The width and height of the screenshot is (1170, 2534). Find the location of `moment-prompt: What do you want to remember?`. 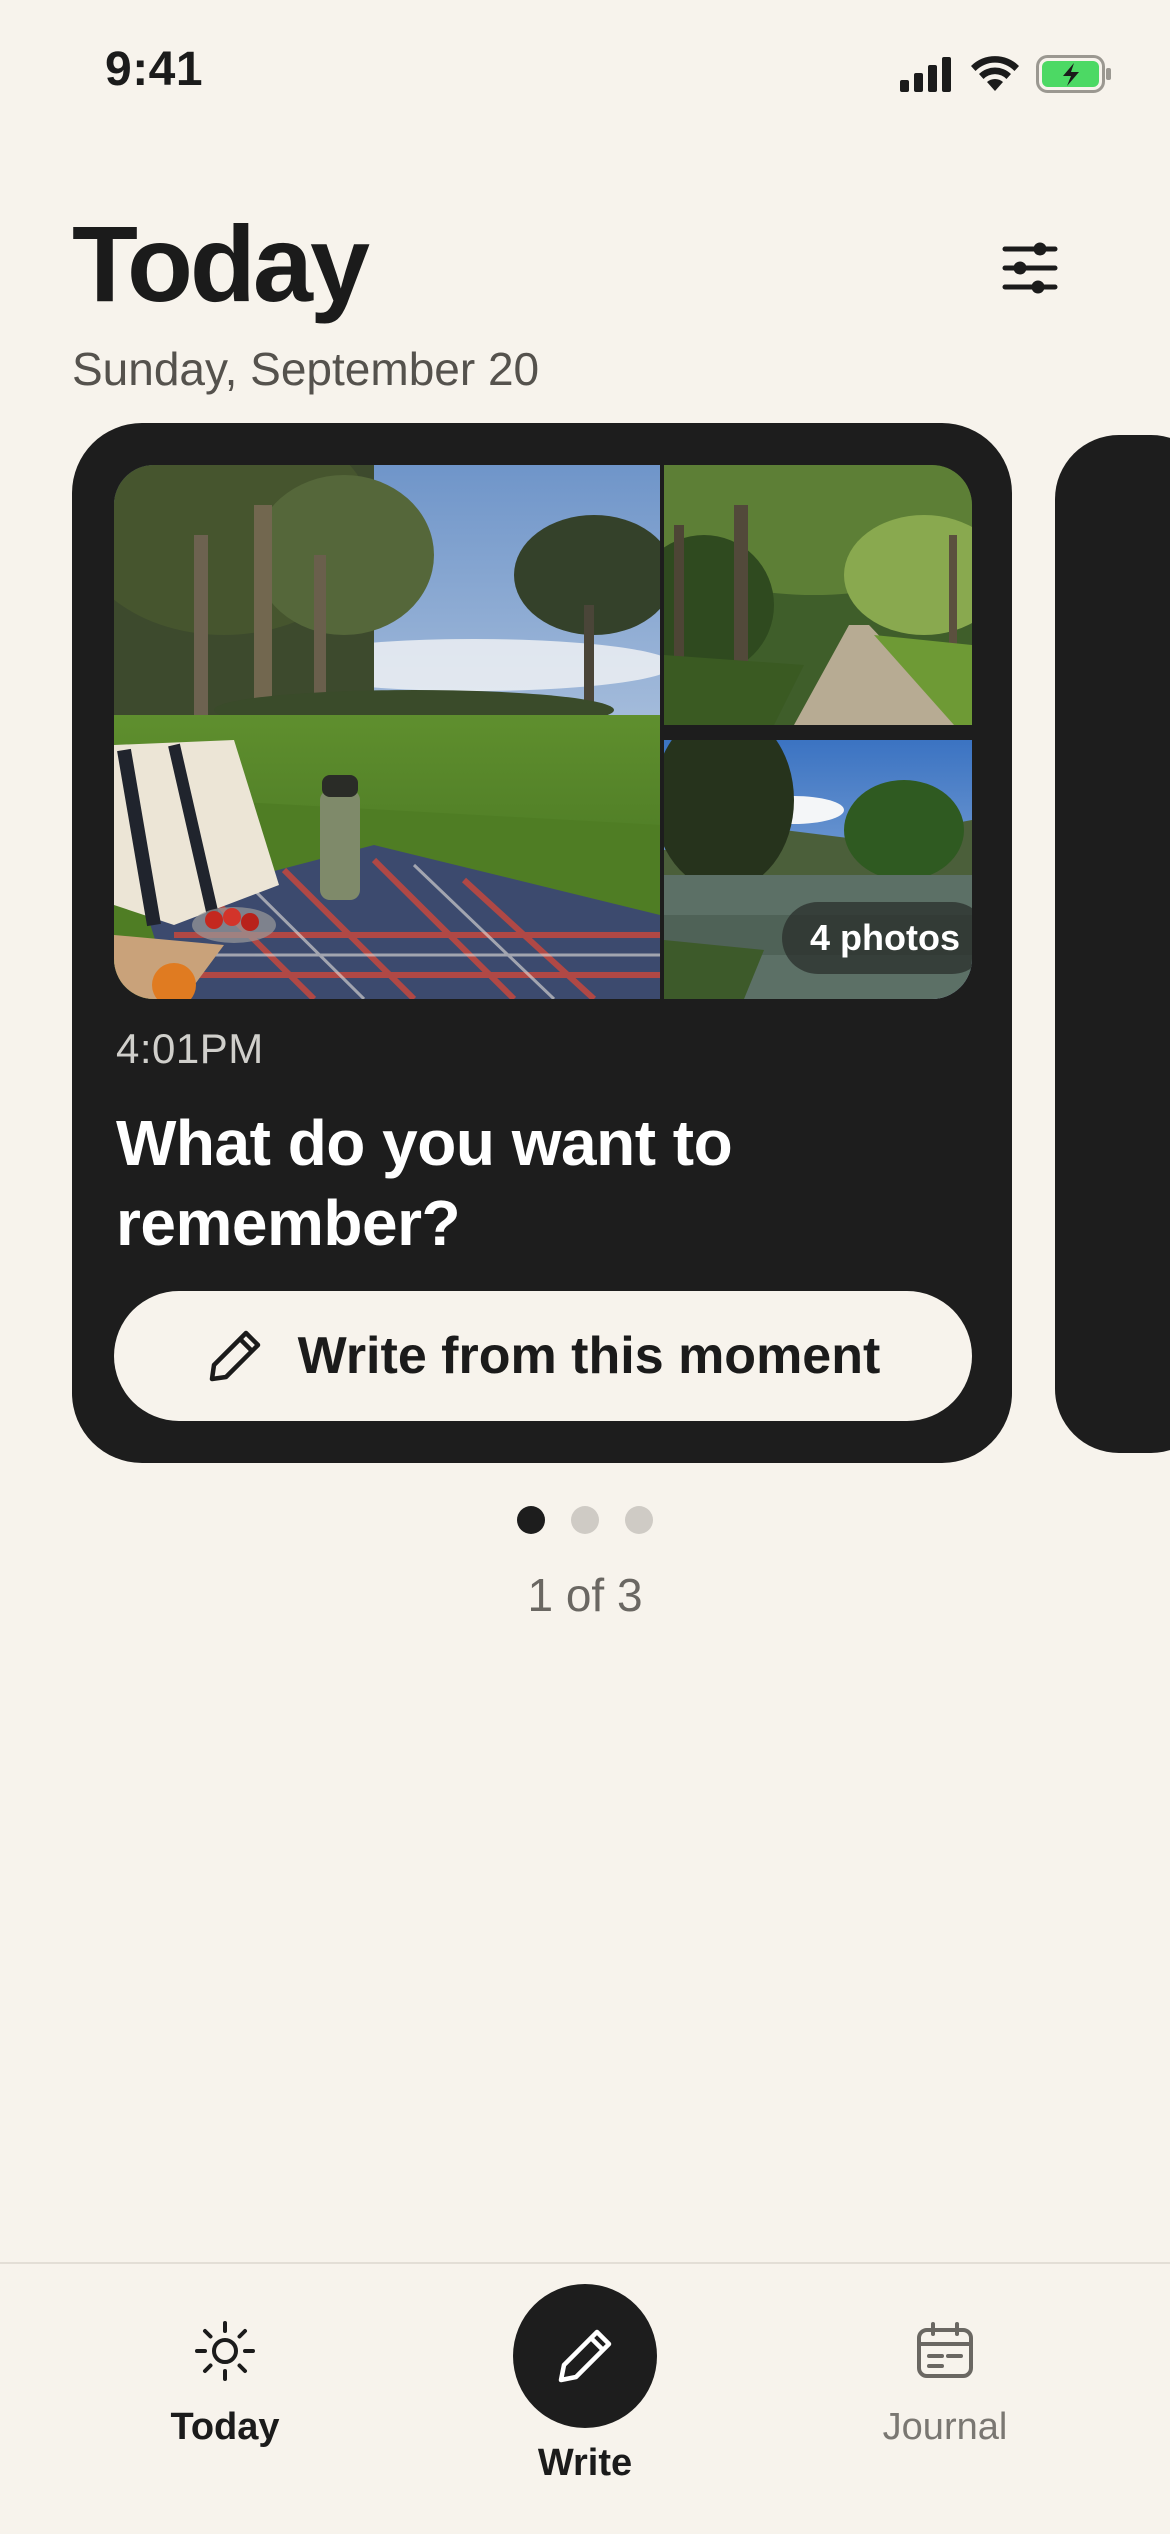

moment-prompt: What do you want to remember? is located at coordinates (424, 1183).